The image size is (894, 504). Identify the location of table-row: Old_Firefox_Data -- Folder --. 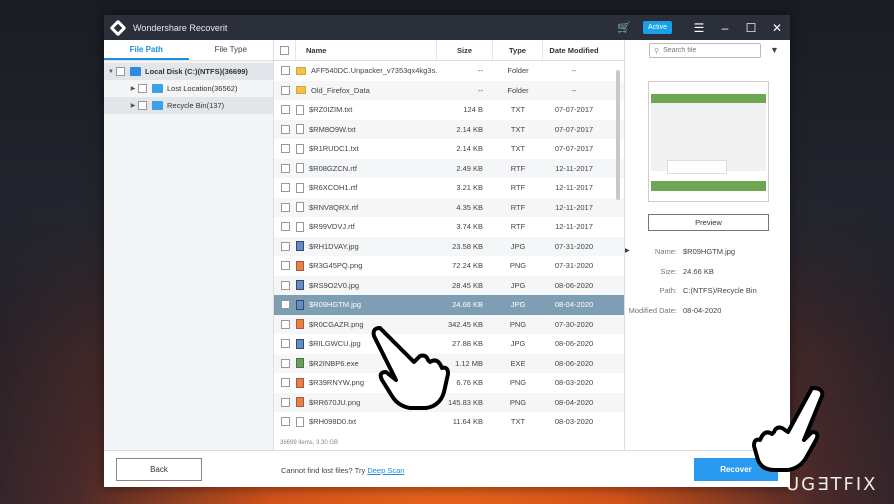
(449, 90).